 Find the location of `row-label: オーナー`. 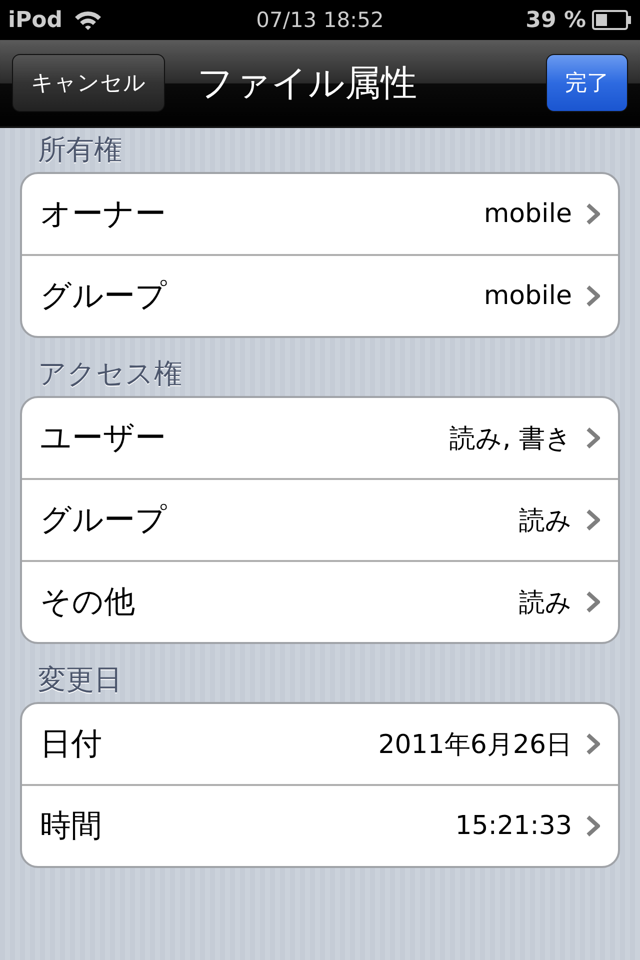

row-label: オーナー is located at coordinates (103, 214).